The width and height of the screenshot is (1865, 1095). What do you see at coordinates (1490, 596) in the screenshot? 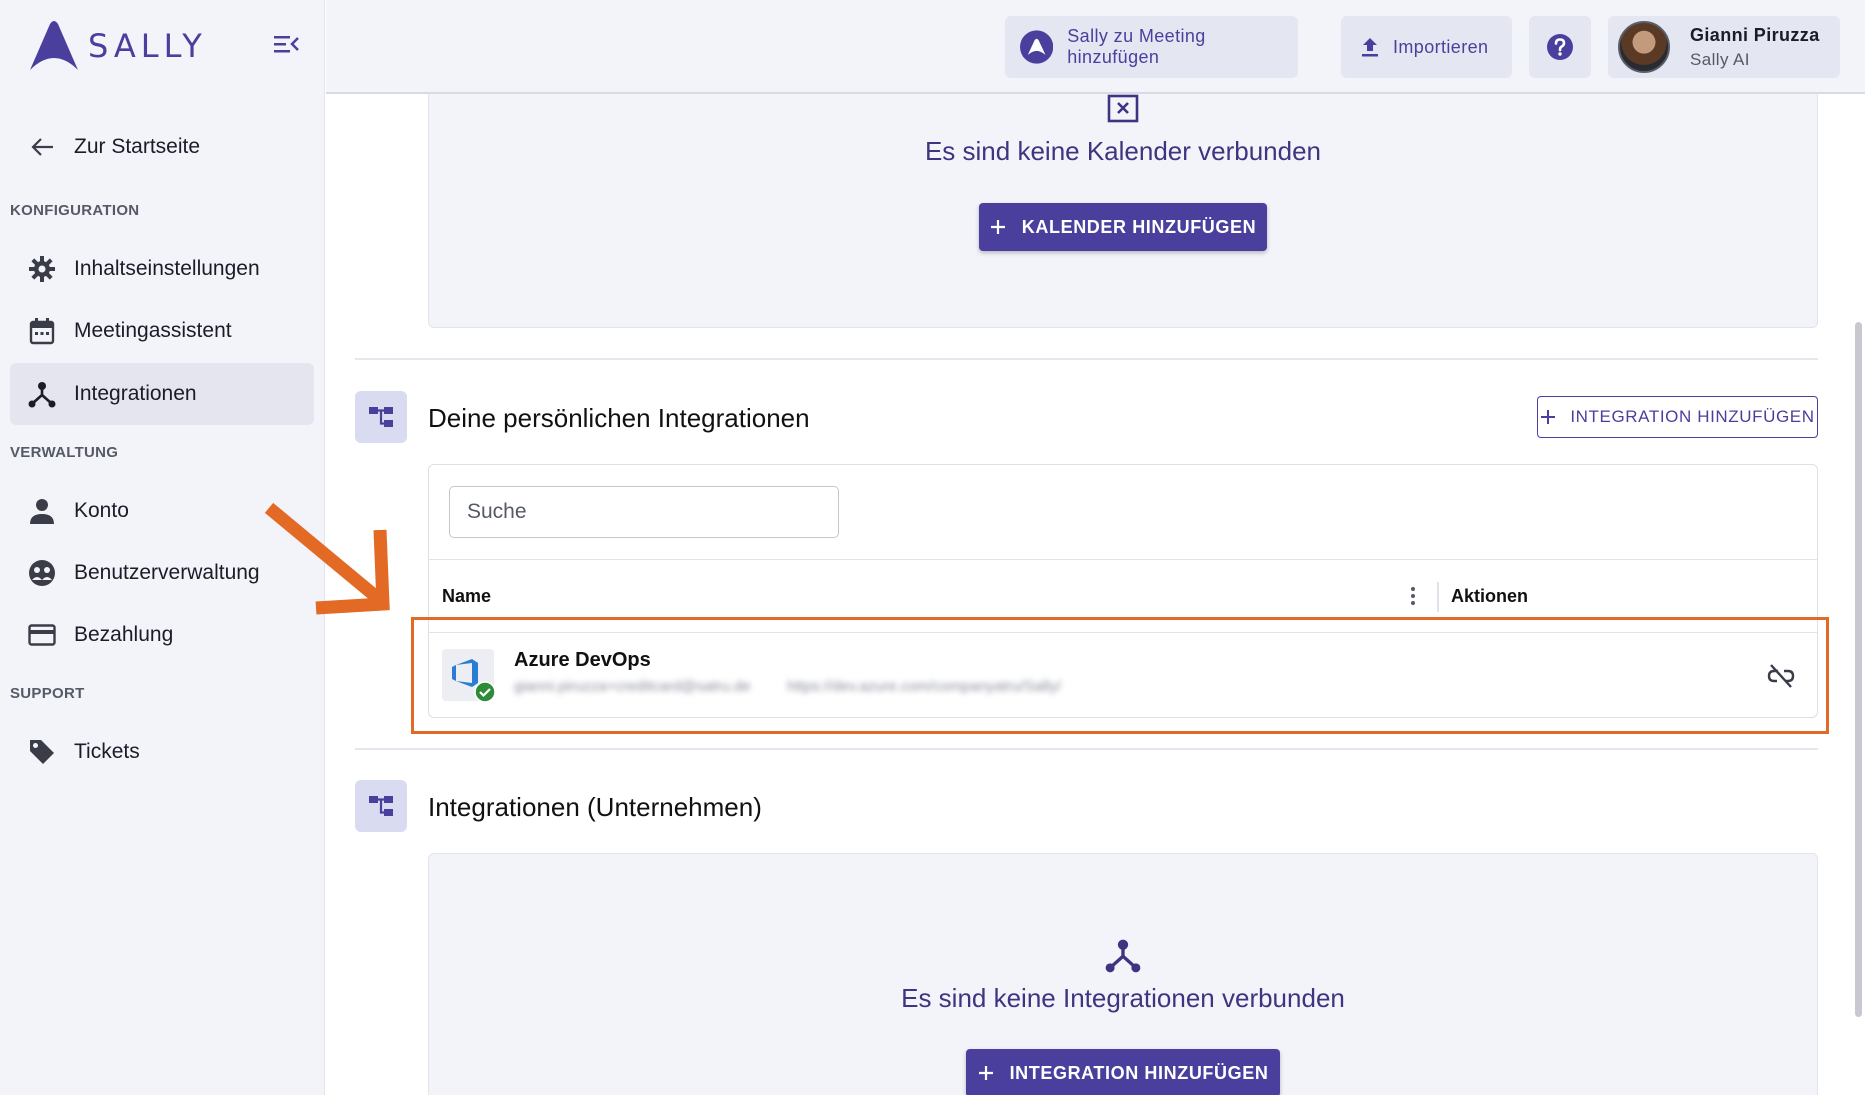
I see `column-header-actions: Aktionen` at bounding box center [1490, 596].